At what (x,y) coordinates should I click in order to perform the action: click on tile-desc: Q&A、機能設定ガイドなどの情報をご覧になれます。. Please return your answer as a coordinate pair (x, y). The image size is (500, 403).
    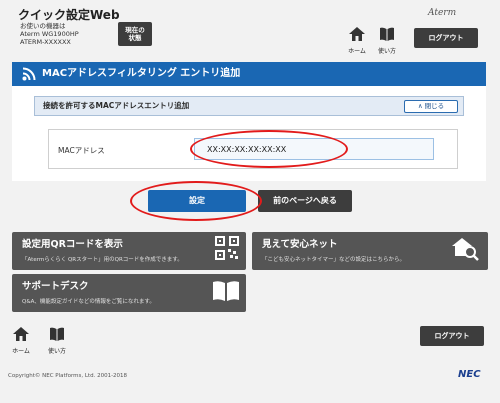
    Looking at the image, I should click on (88, 302).